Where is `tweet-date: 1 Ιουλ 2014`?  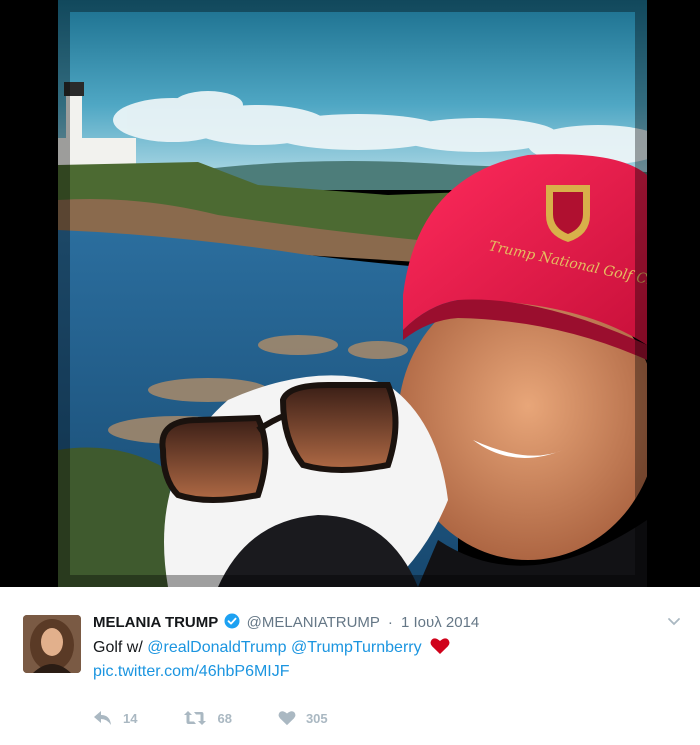
tweet-date: 1 Ιουλ 2014 is located at coordinates (440, 622).